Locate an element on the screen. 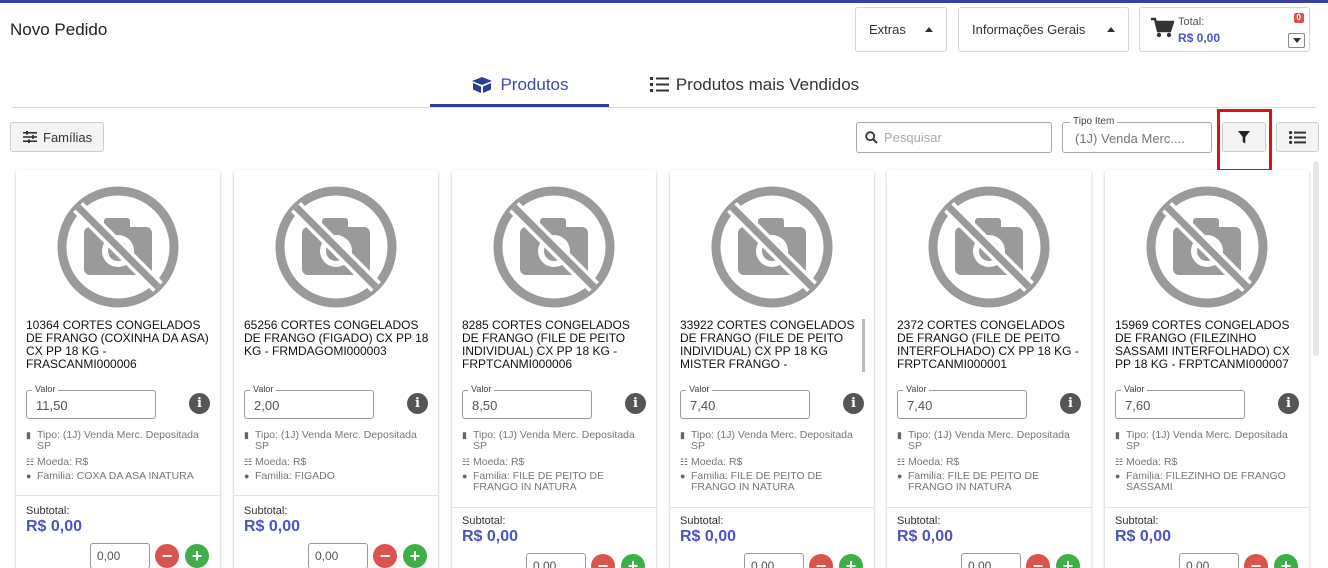 The height and width of the screenshot is (568, 1328). filter-button is located at coordinates (1244, 137).